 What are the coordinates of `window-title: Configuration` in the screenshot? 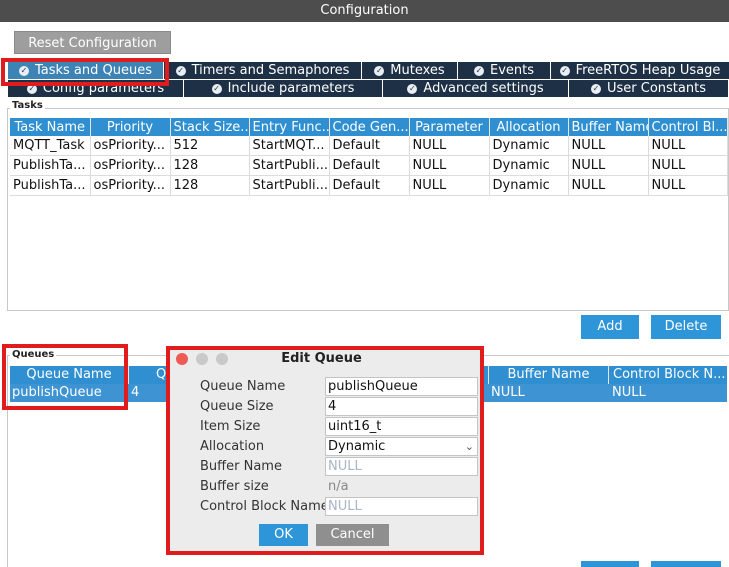 It's located at (364, 11).